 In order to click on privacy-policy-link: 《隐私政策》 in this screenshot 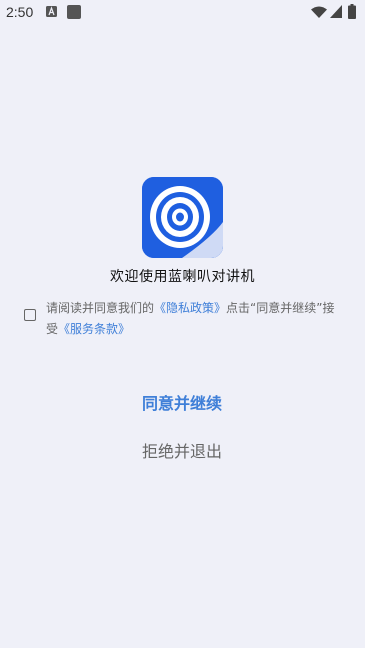, I will do `click(190, 308)`.